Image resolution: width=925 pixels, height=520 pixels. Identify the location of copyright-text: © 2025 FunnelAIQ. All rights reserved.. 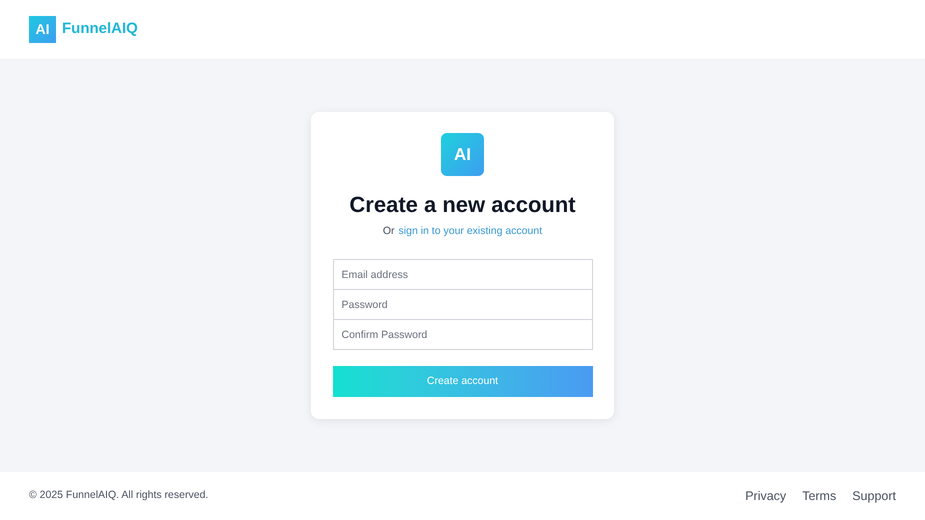
(118, 496).